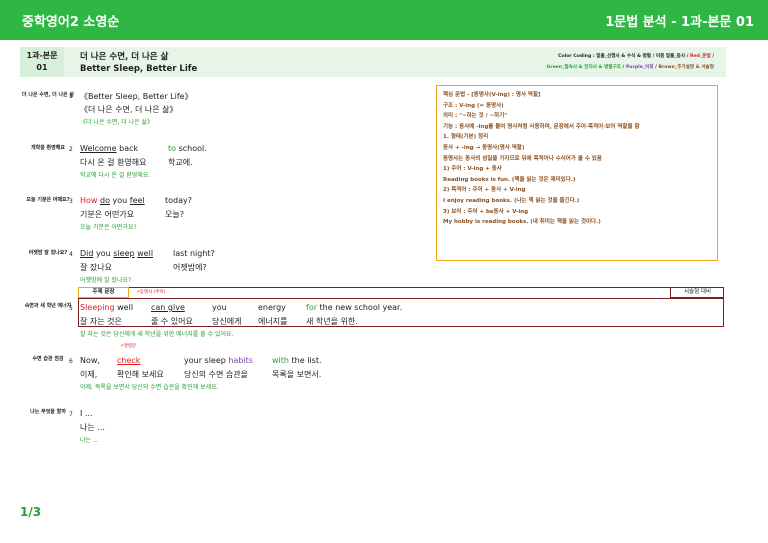 This screenshot has height=543, width=768. Describe the element at coordinates (42, 62) in the screenshot. I see `lesson-label: 1과-본문 01` at that location.